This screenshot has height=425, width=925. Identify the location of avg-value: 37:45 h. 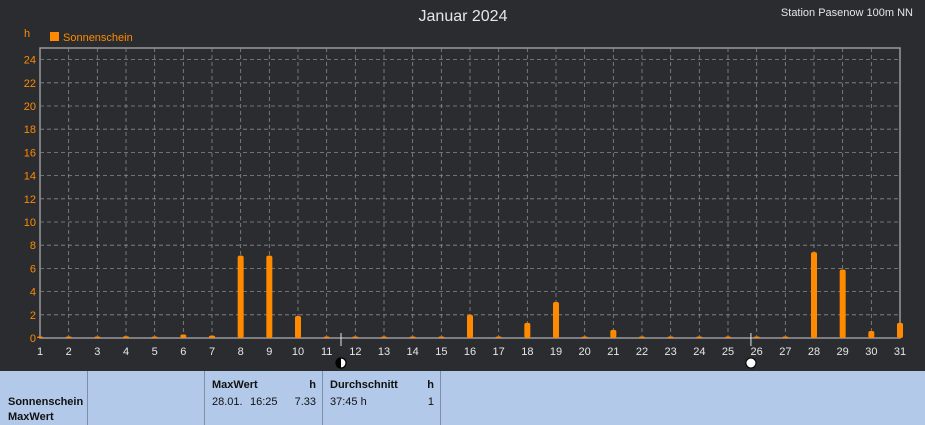
(348, 402).